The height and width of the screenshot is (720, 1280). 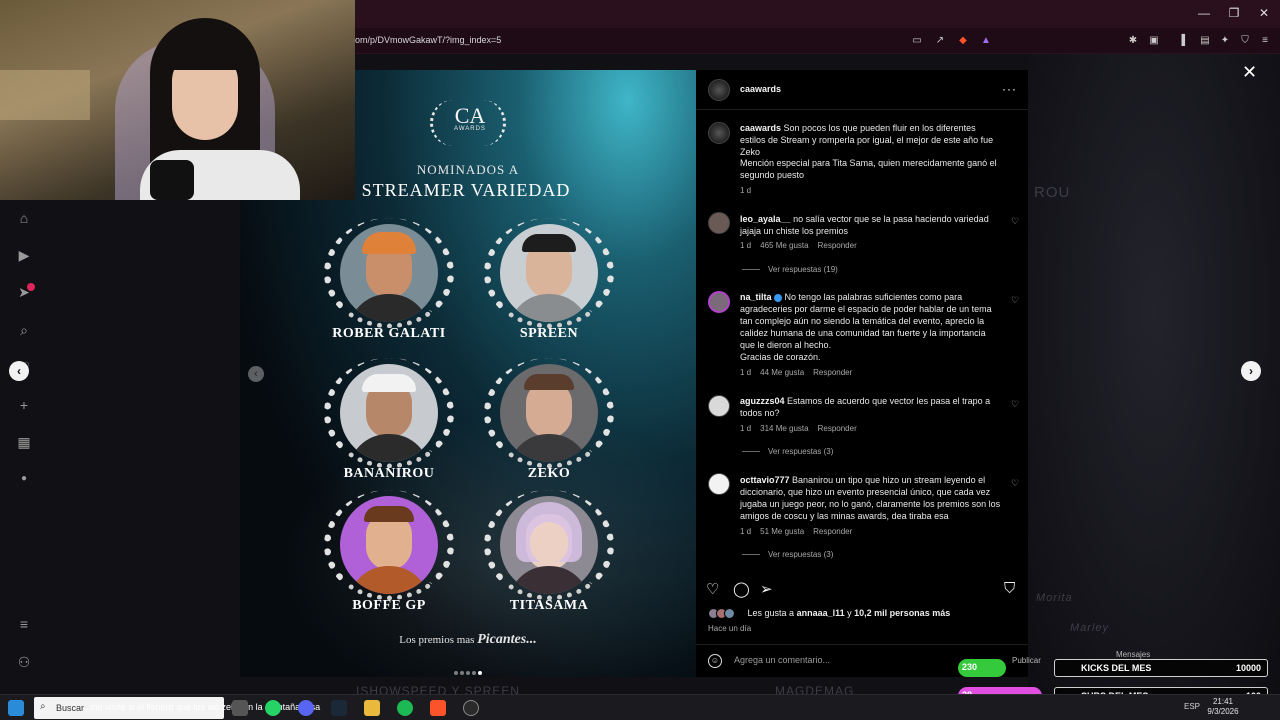 I want to click on brave-shield-icon: ◆, so click(x=963, y=41).